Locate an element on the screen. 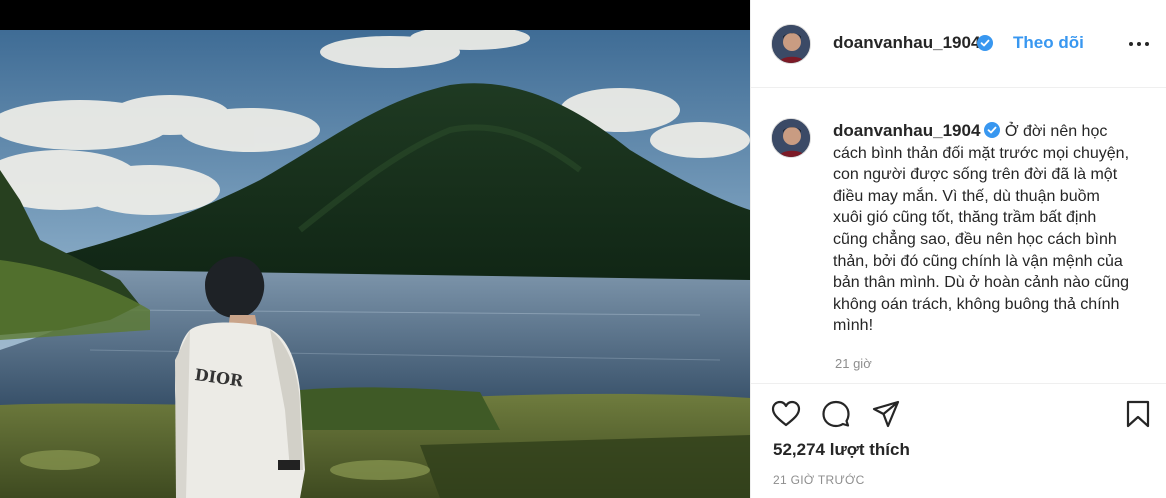 The width and height of the screenshot is (1166, 498). likes-count: 52,274 lượt thích is located at coordinates (841, 450).